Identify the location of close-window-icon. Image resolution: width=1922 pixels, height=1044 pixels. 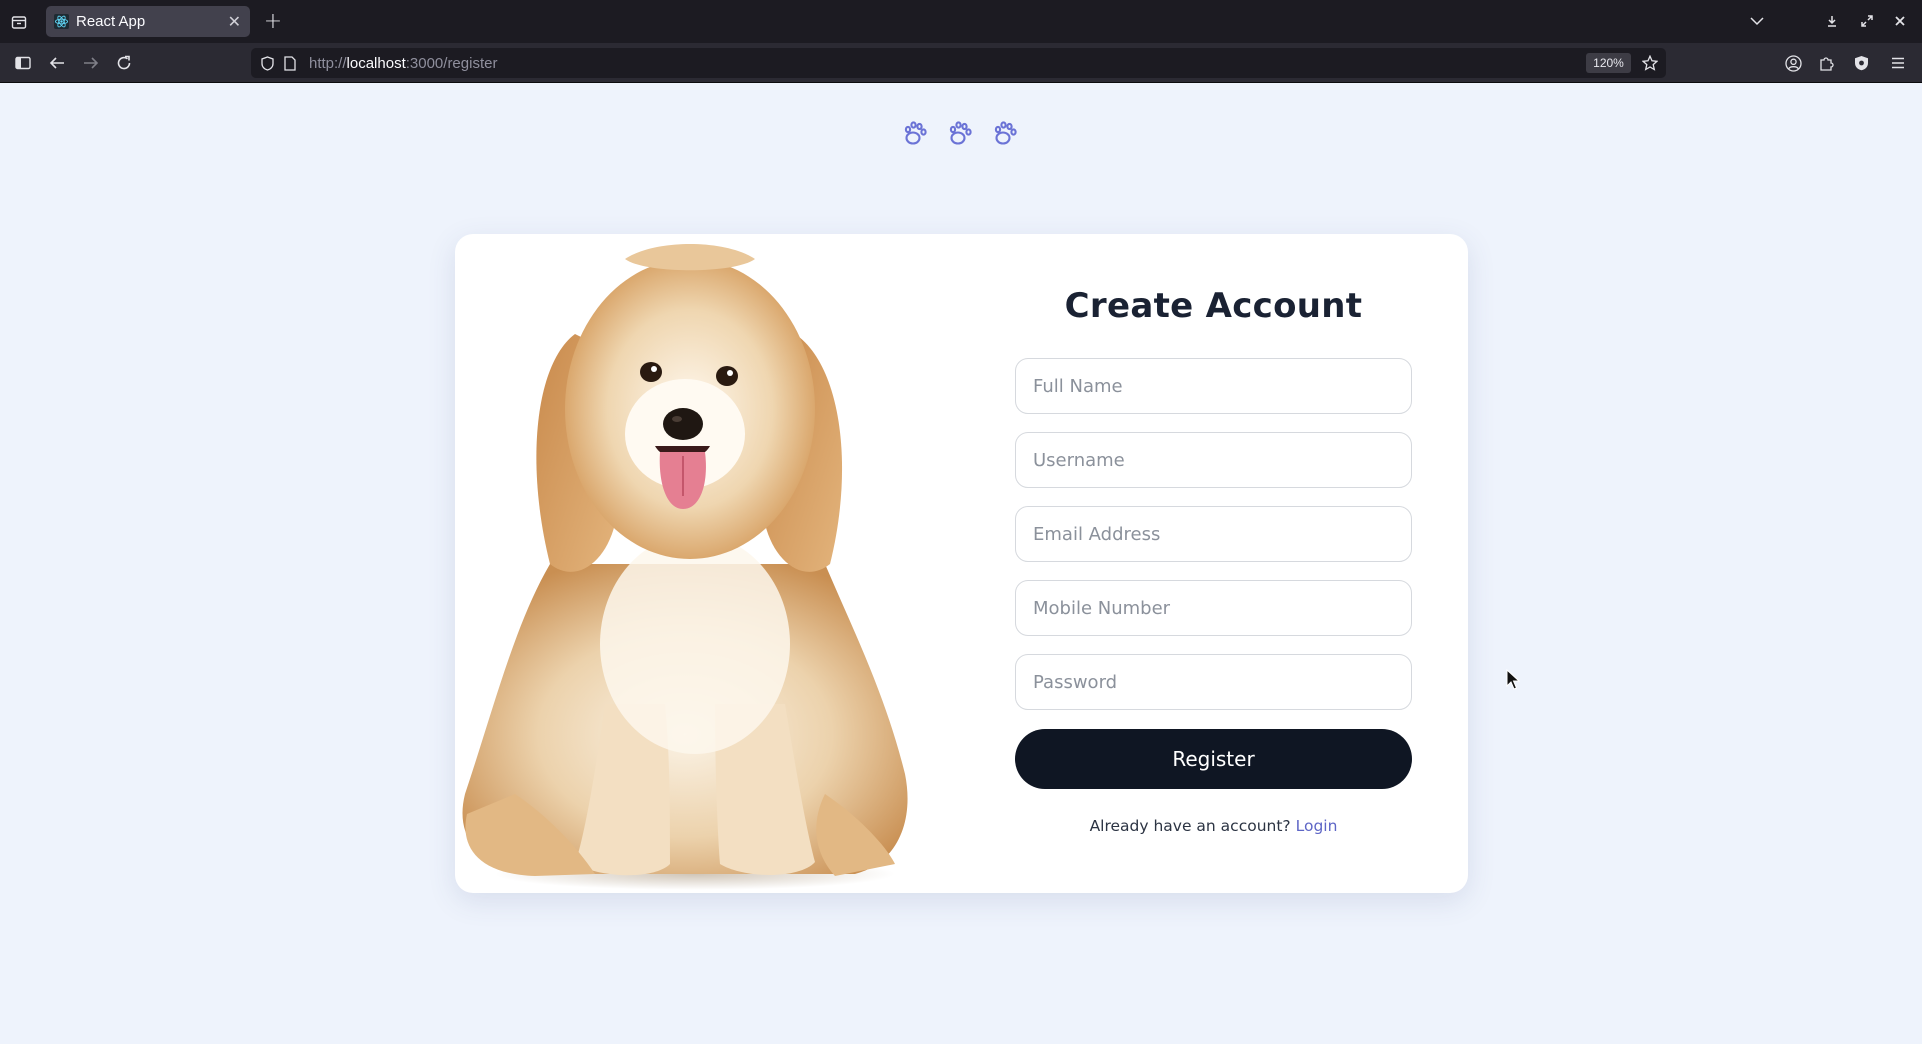
(1900, 21).